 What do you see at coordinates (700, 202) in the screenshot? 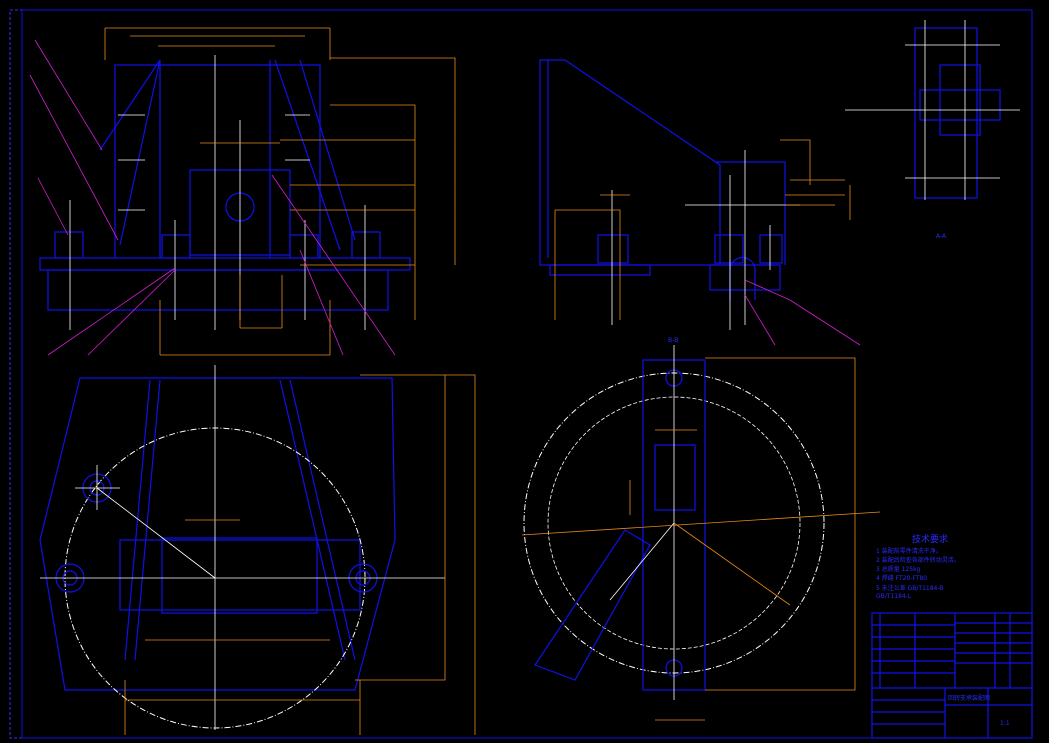
I see `side-view` at bounding box center [700, 202].